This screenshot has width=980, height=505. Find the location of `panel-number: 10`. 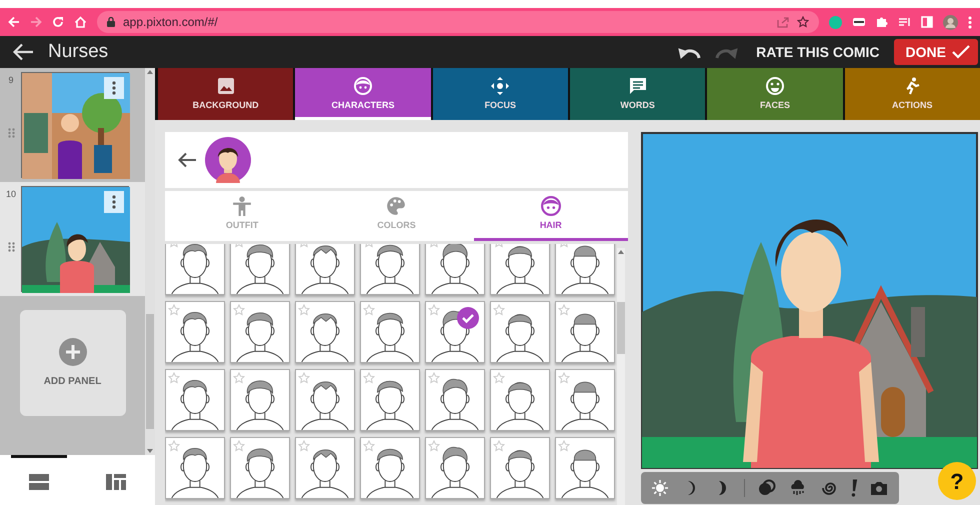

panel-number: 10 is located at coordinates (11, 194).